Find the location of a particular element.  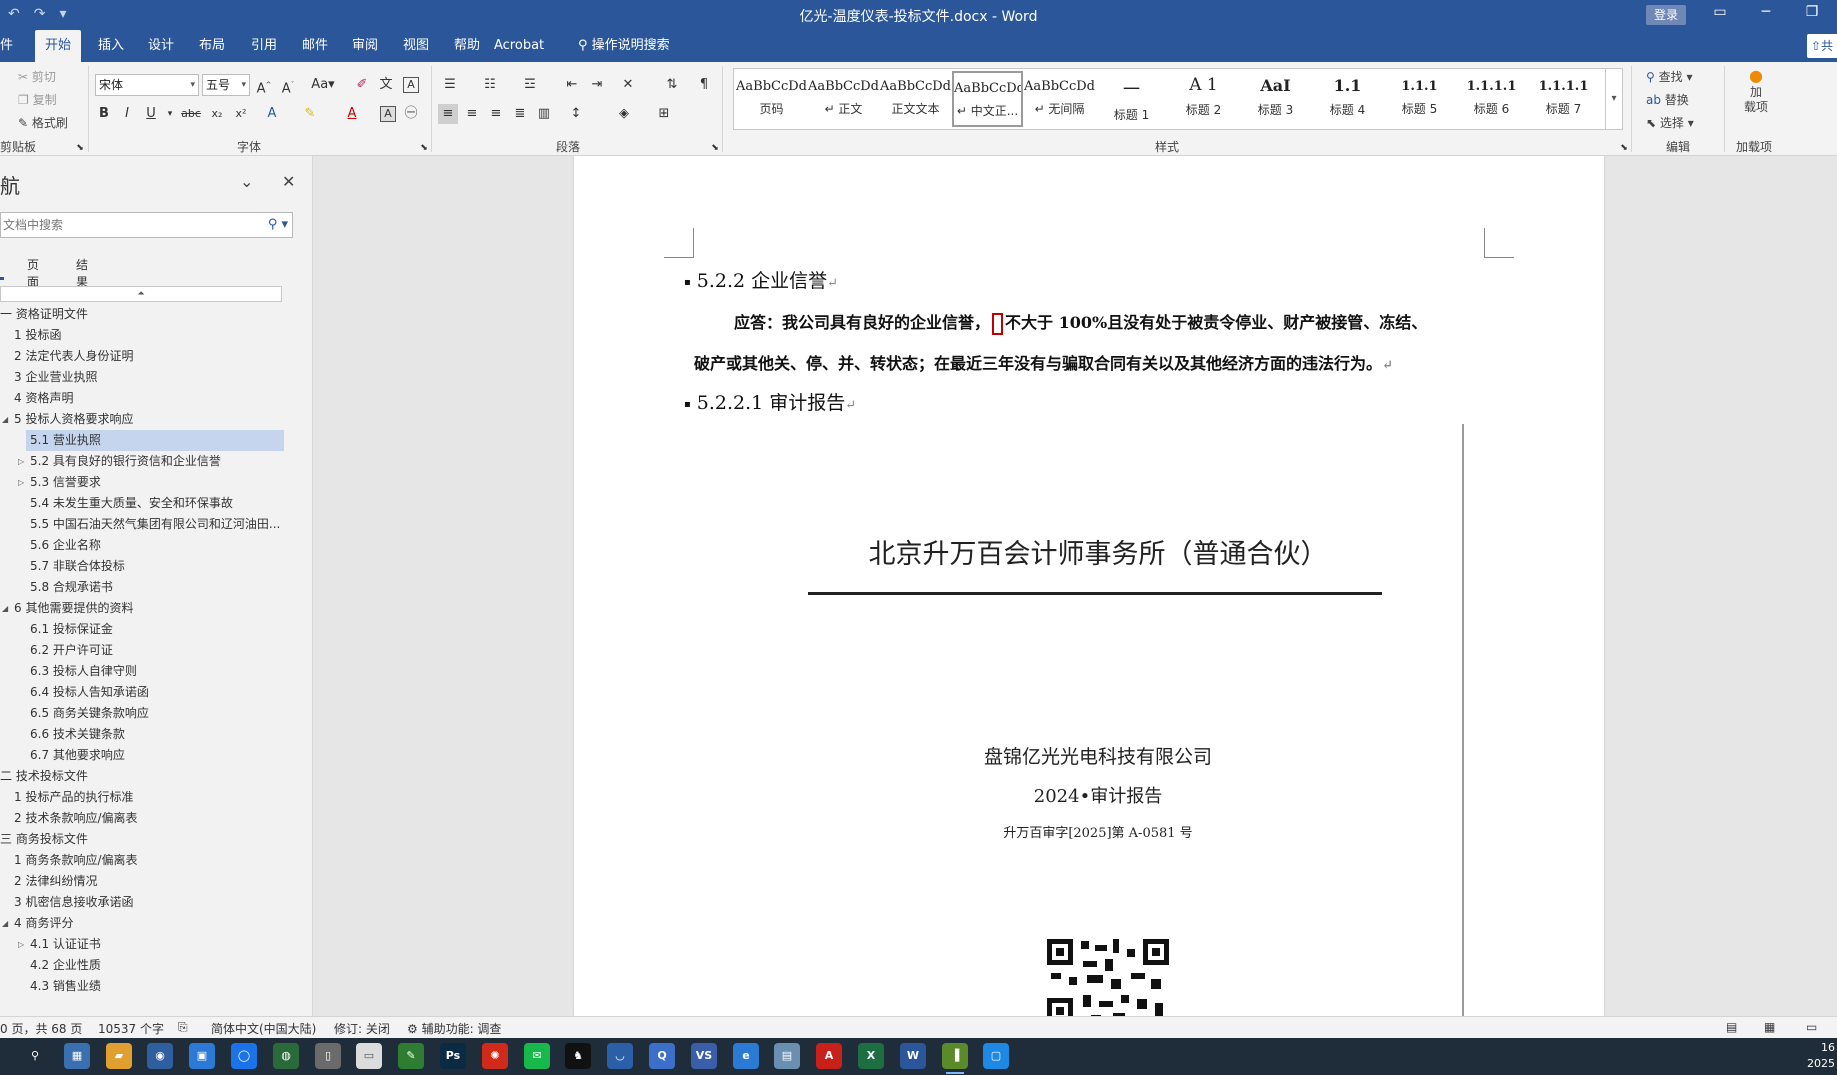

clipboard-launcher-icon: ⬊ is located at coordinates (80, 148).